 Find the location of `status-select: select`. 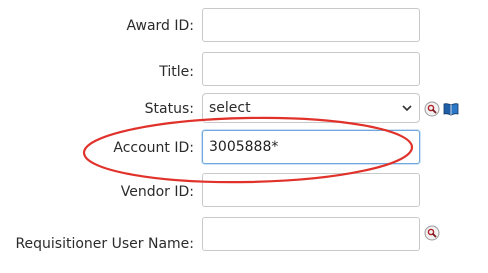

status-select: select is located at coordinates (311, 108).